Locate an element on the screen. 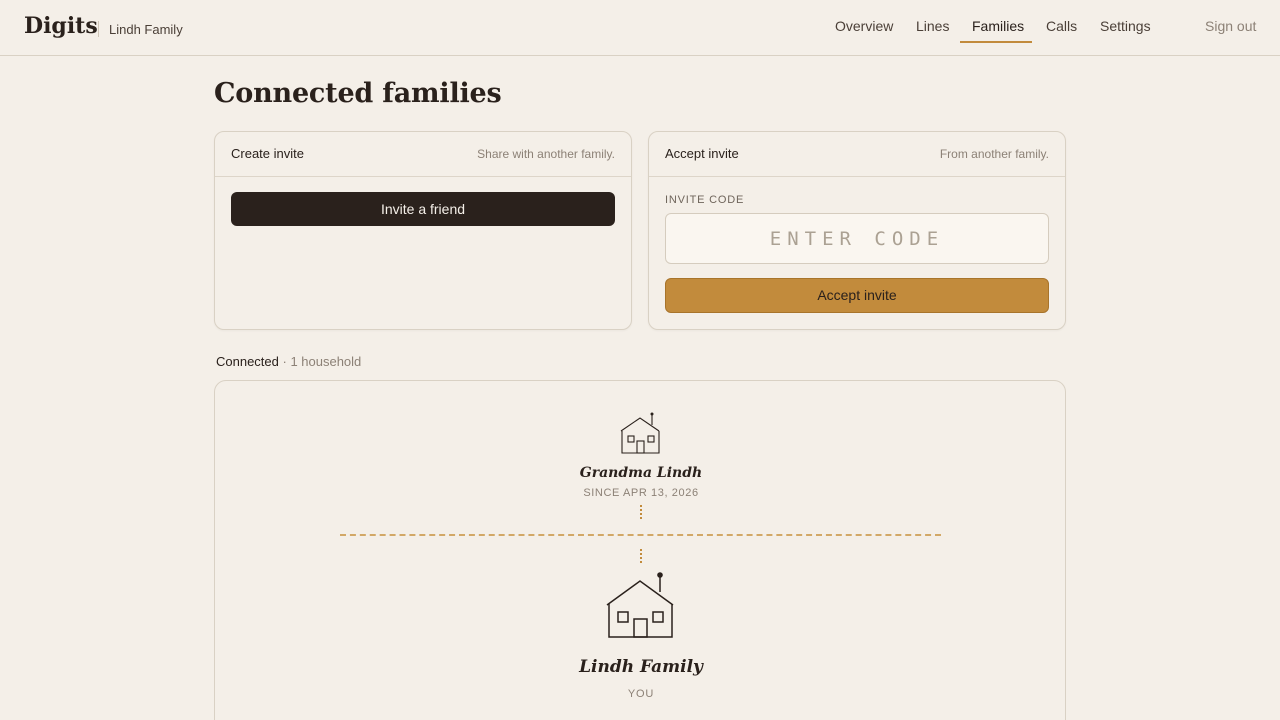  invite-code-label: INVITE CODE is located at coordinates (705, 200).